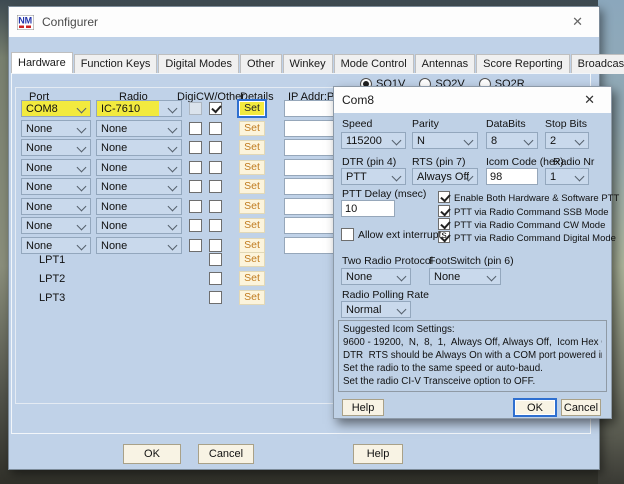  Describe the element at coordinates (445, 140) in the screenshot. I see `parity-dropdown: N` at that location.